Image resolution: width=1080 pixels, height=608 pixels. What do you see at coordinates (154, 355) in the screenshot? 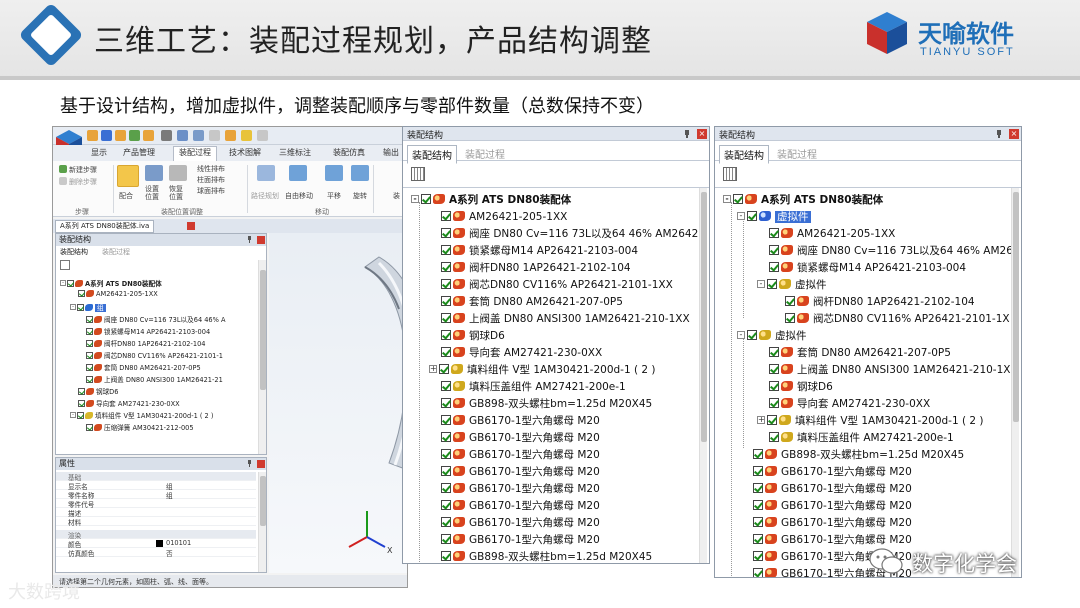
I see `tree-item: 阀芯DN80 CV116% AP26421-2101-1` at bounding box center [154, 355].